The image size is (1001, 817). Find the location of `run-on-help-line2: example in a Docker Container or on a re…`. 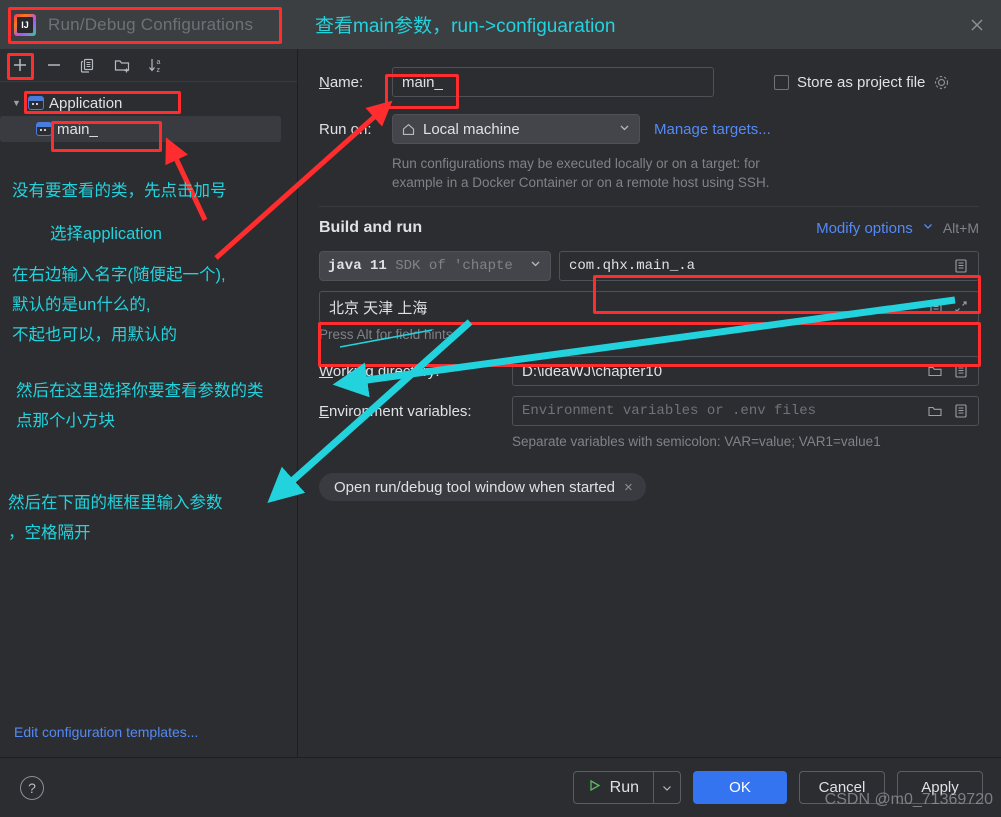

run-on-help-line2: example in a Docker Container or on a re… is located at coordinates (581, 182).